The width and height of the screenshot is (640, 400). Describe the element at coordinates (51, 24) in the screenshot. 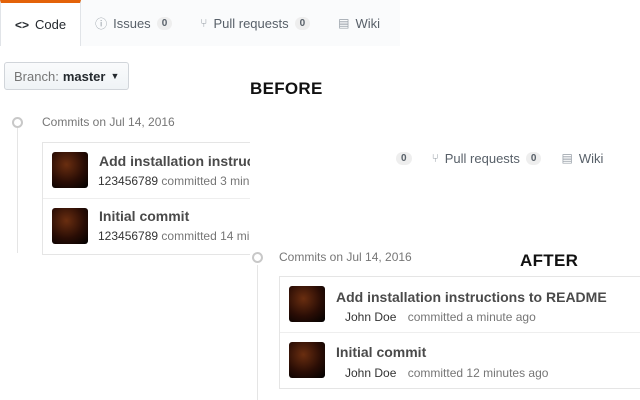

I see `tab-label: Code` at that location.